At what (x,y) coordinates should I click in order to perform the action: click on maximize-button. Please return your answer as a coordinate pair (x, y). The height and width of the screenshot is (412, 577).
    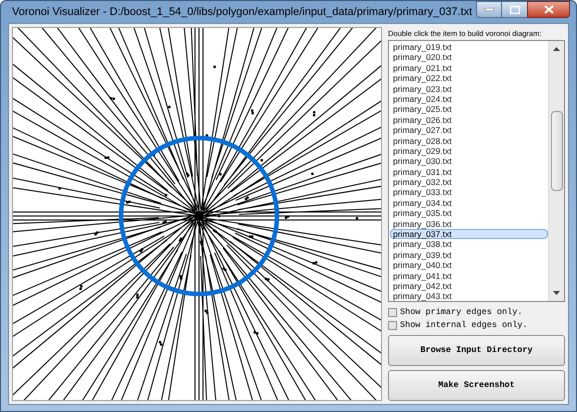
    Looking at the image, I should click on (515, 9).